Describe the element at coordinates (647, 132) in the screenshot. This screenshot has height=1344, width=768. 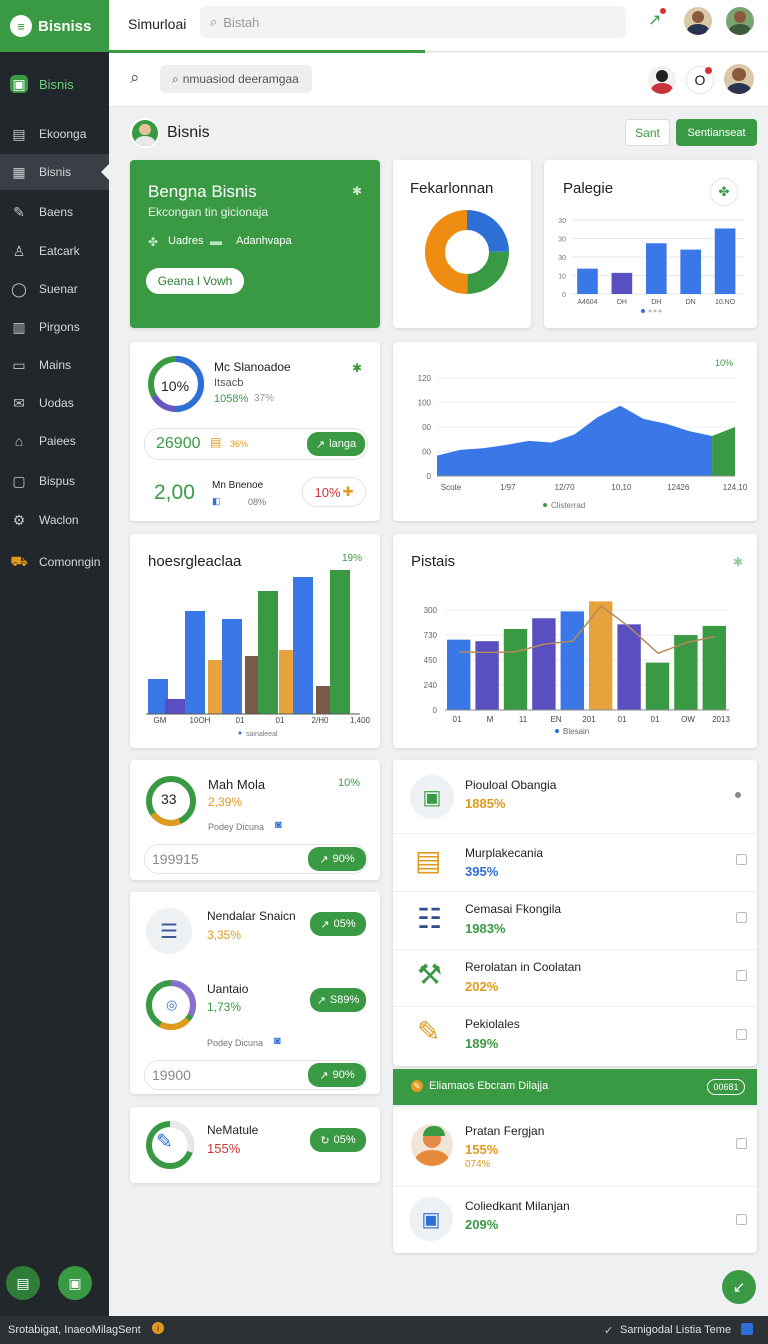
I see `secondary-button: Sant` at that location.